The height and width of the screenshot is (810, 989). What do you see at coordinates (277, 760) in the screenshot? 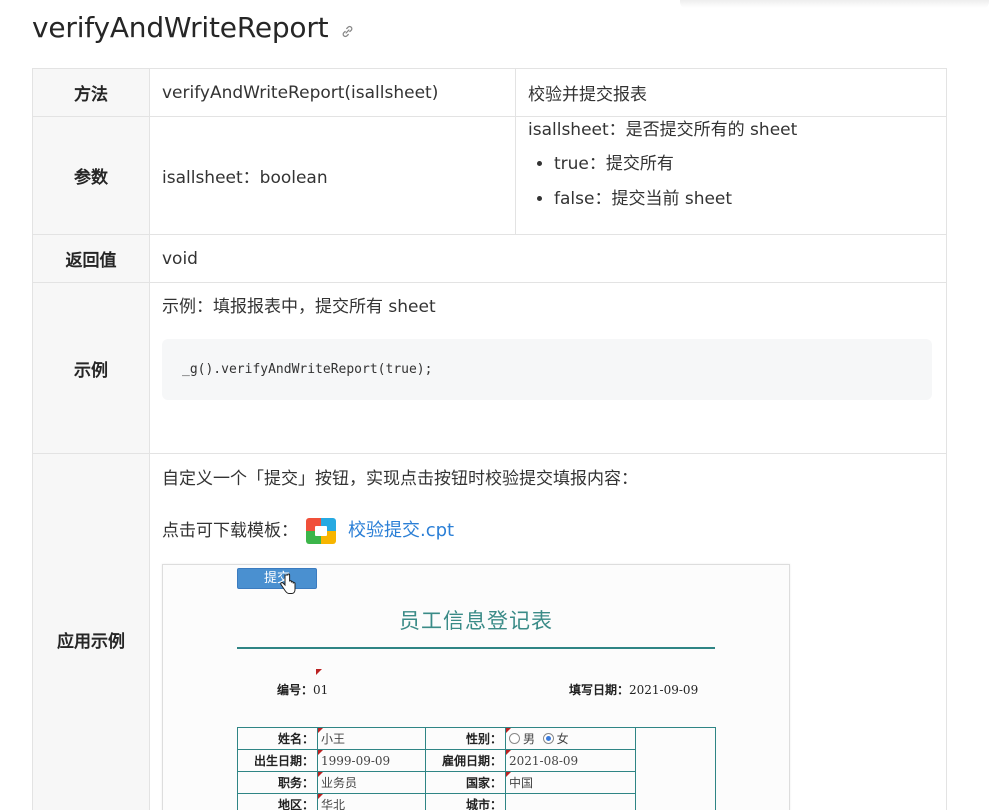
I see `form-label: 出生日期：` at bounding box center [277, 760].